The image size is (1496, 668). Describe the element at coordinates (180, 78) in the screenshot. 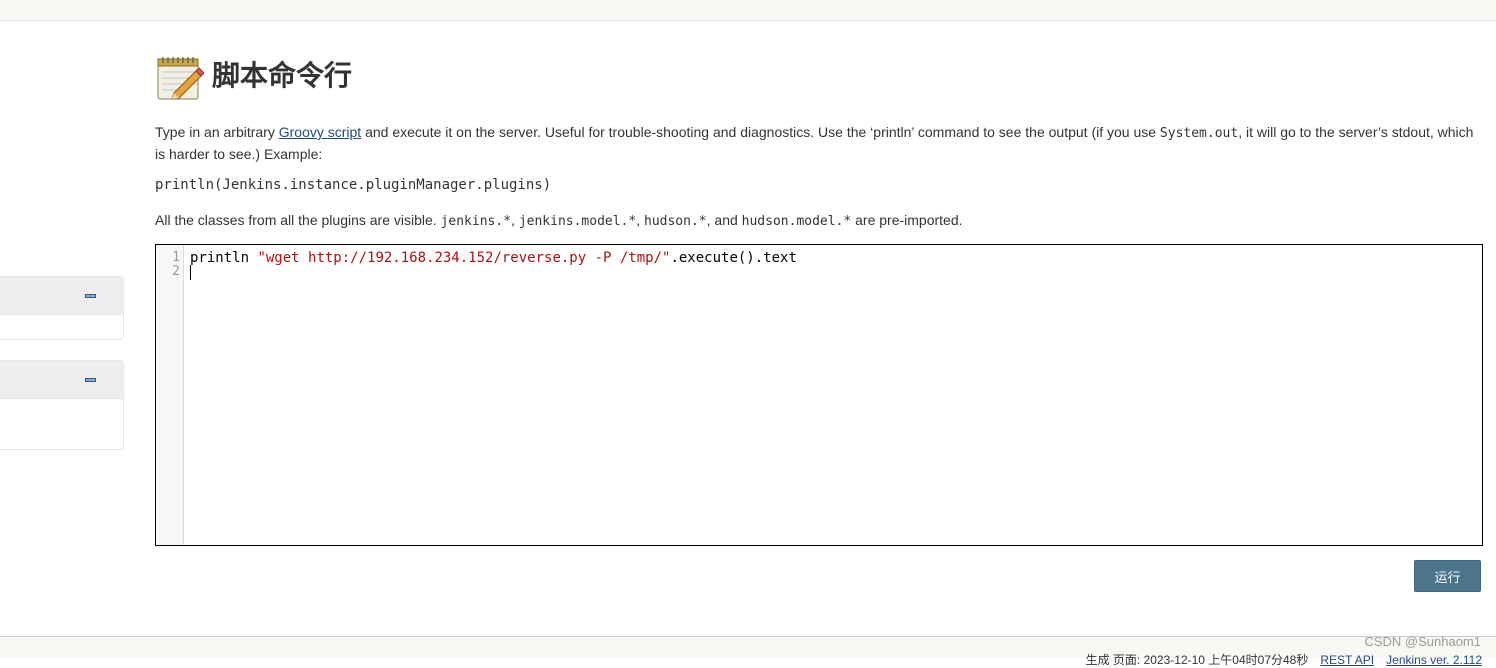

I see `notepad-pencil-icon` at that location.